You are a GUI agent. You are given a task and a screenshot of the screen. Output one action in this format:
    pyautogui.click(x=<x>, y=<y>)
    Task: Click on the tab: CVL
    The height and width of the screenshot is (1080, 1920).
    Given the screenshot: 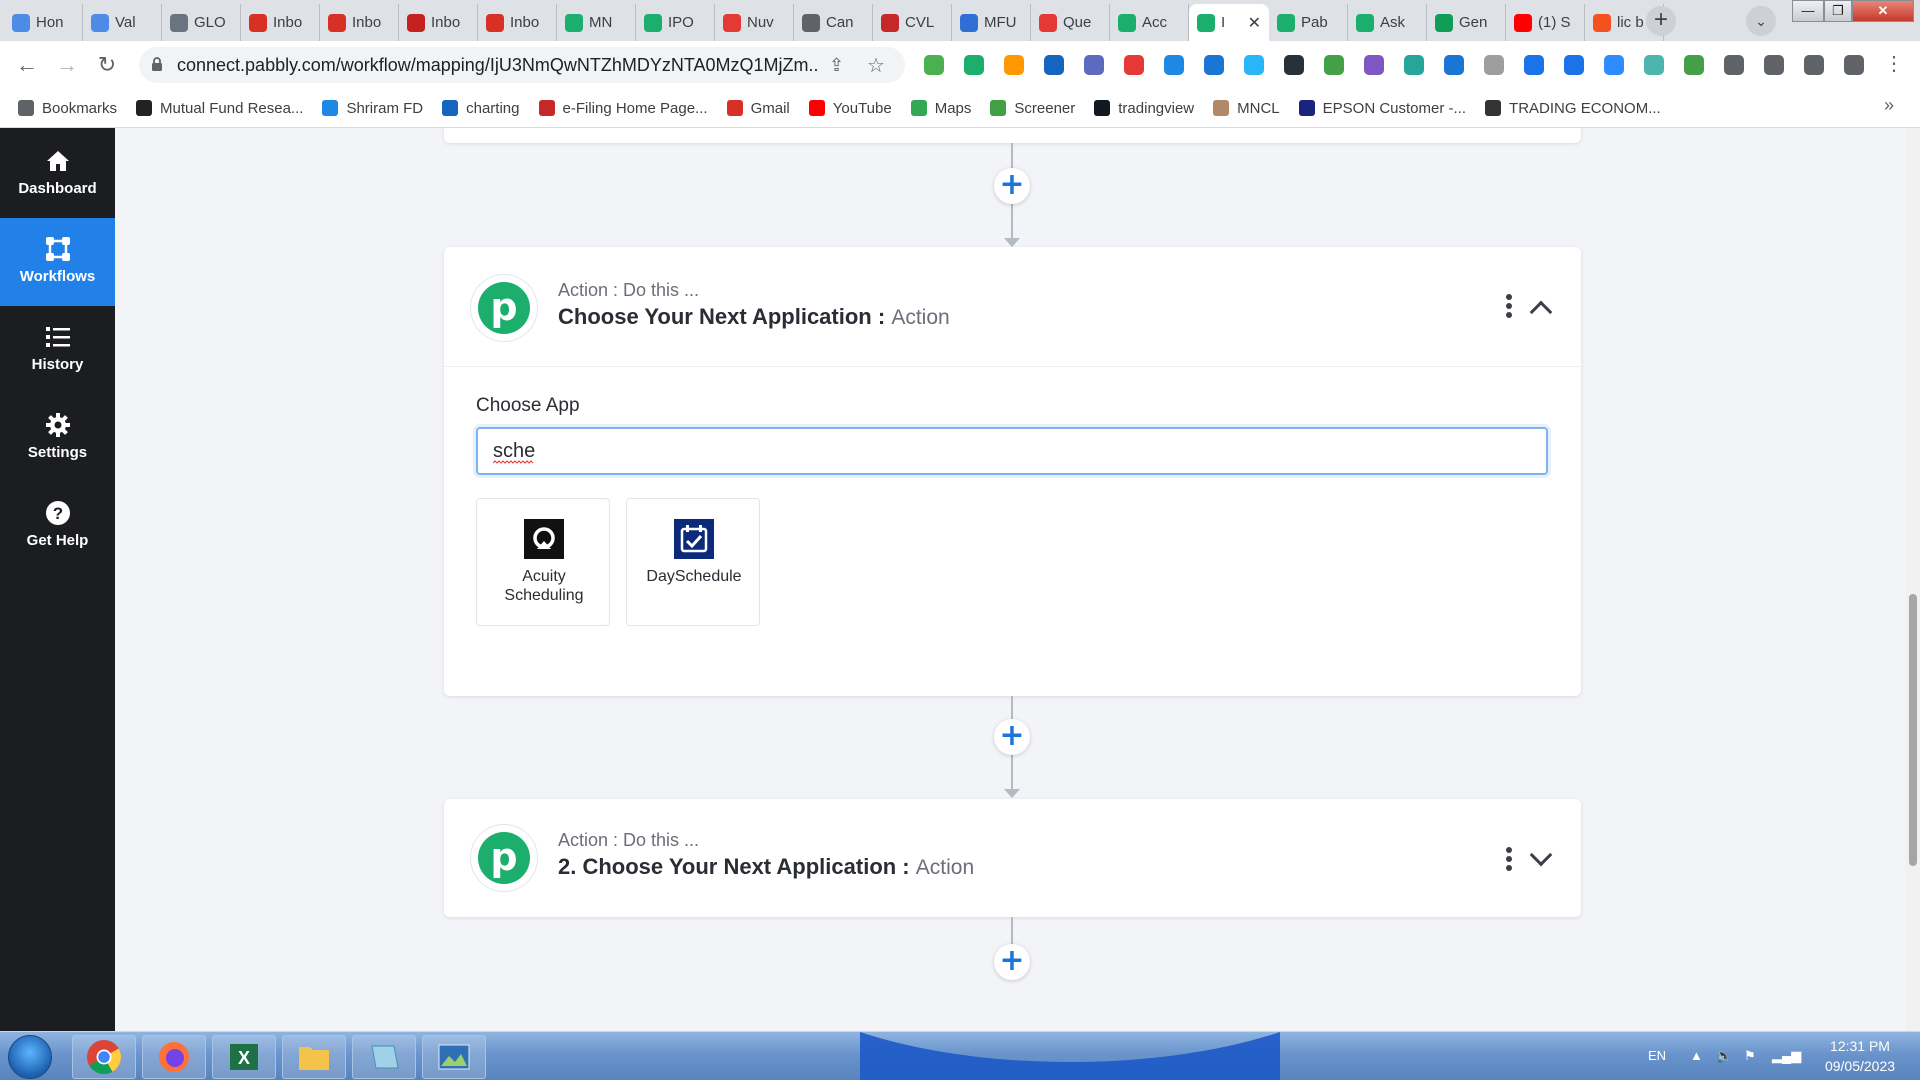 What is the action you would take?
    pyautogui.click(x=912, y=22)
    